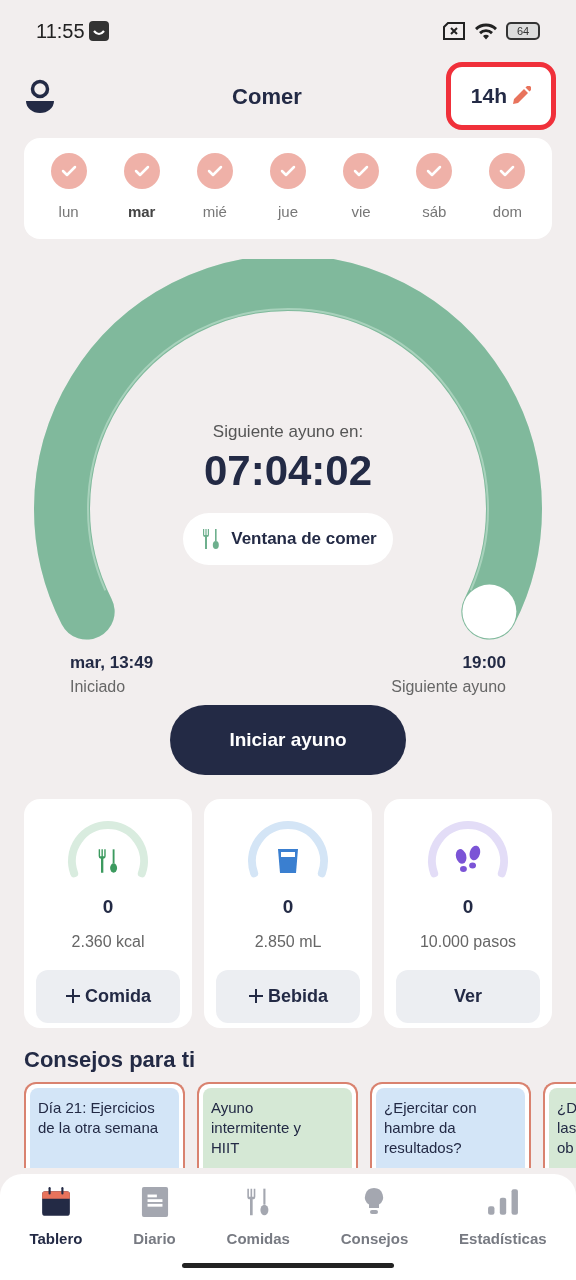 Image resolution: width=576 pixels, height=1280 pixels. I want to click on tip-title-line: resultados?, so click(423, 1148).